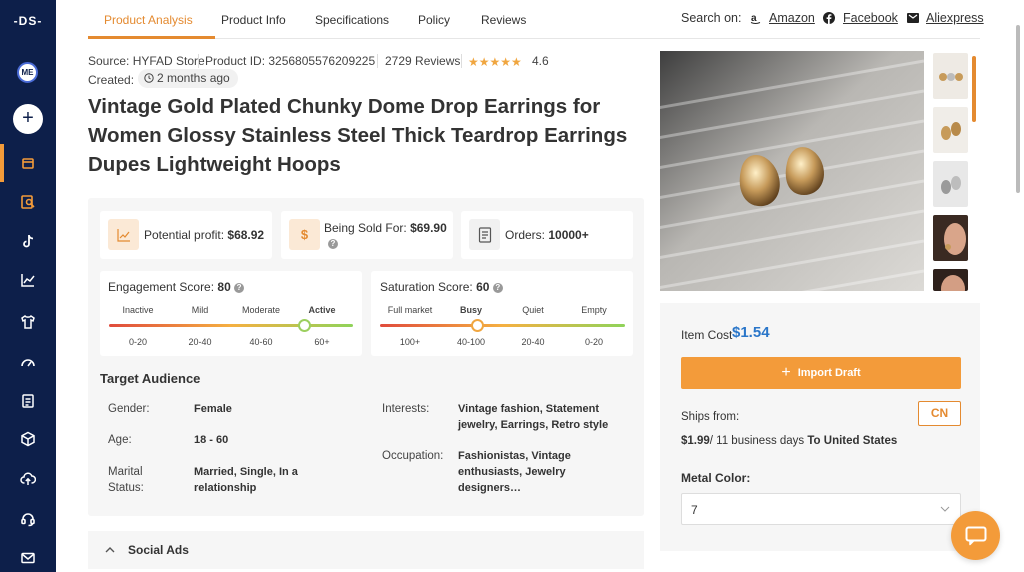 The width and height of the screenshot is (1024, 572). Describe the element at coordinates (870, 18) in the screenshot. I see `facebook-link: Facebook` at that location.